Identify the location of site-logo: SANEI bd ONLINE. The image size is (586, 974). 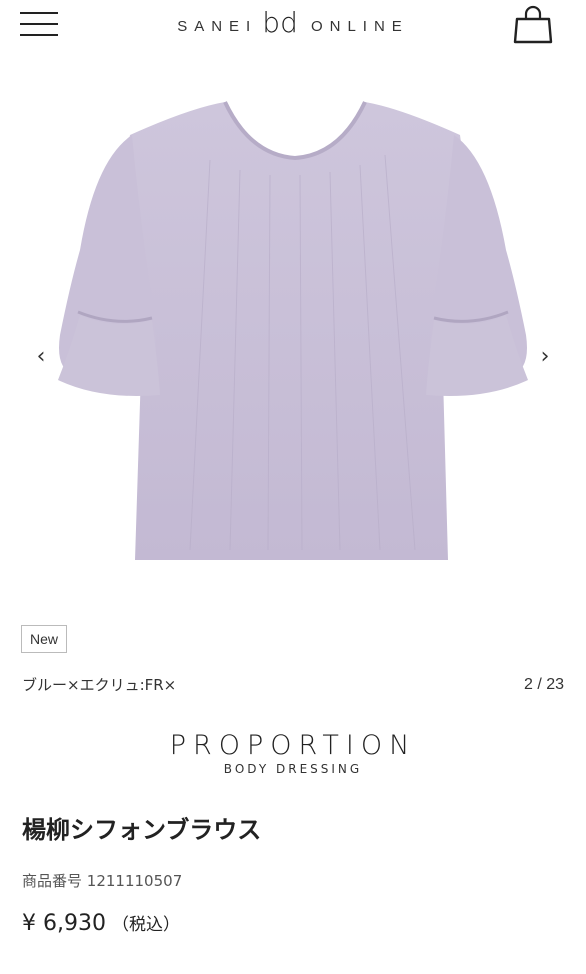
(293, 24).